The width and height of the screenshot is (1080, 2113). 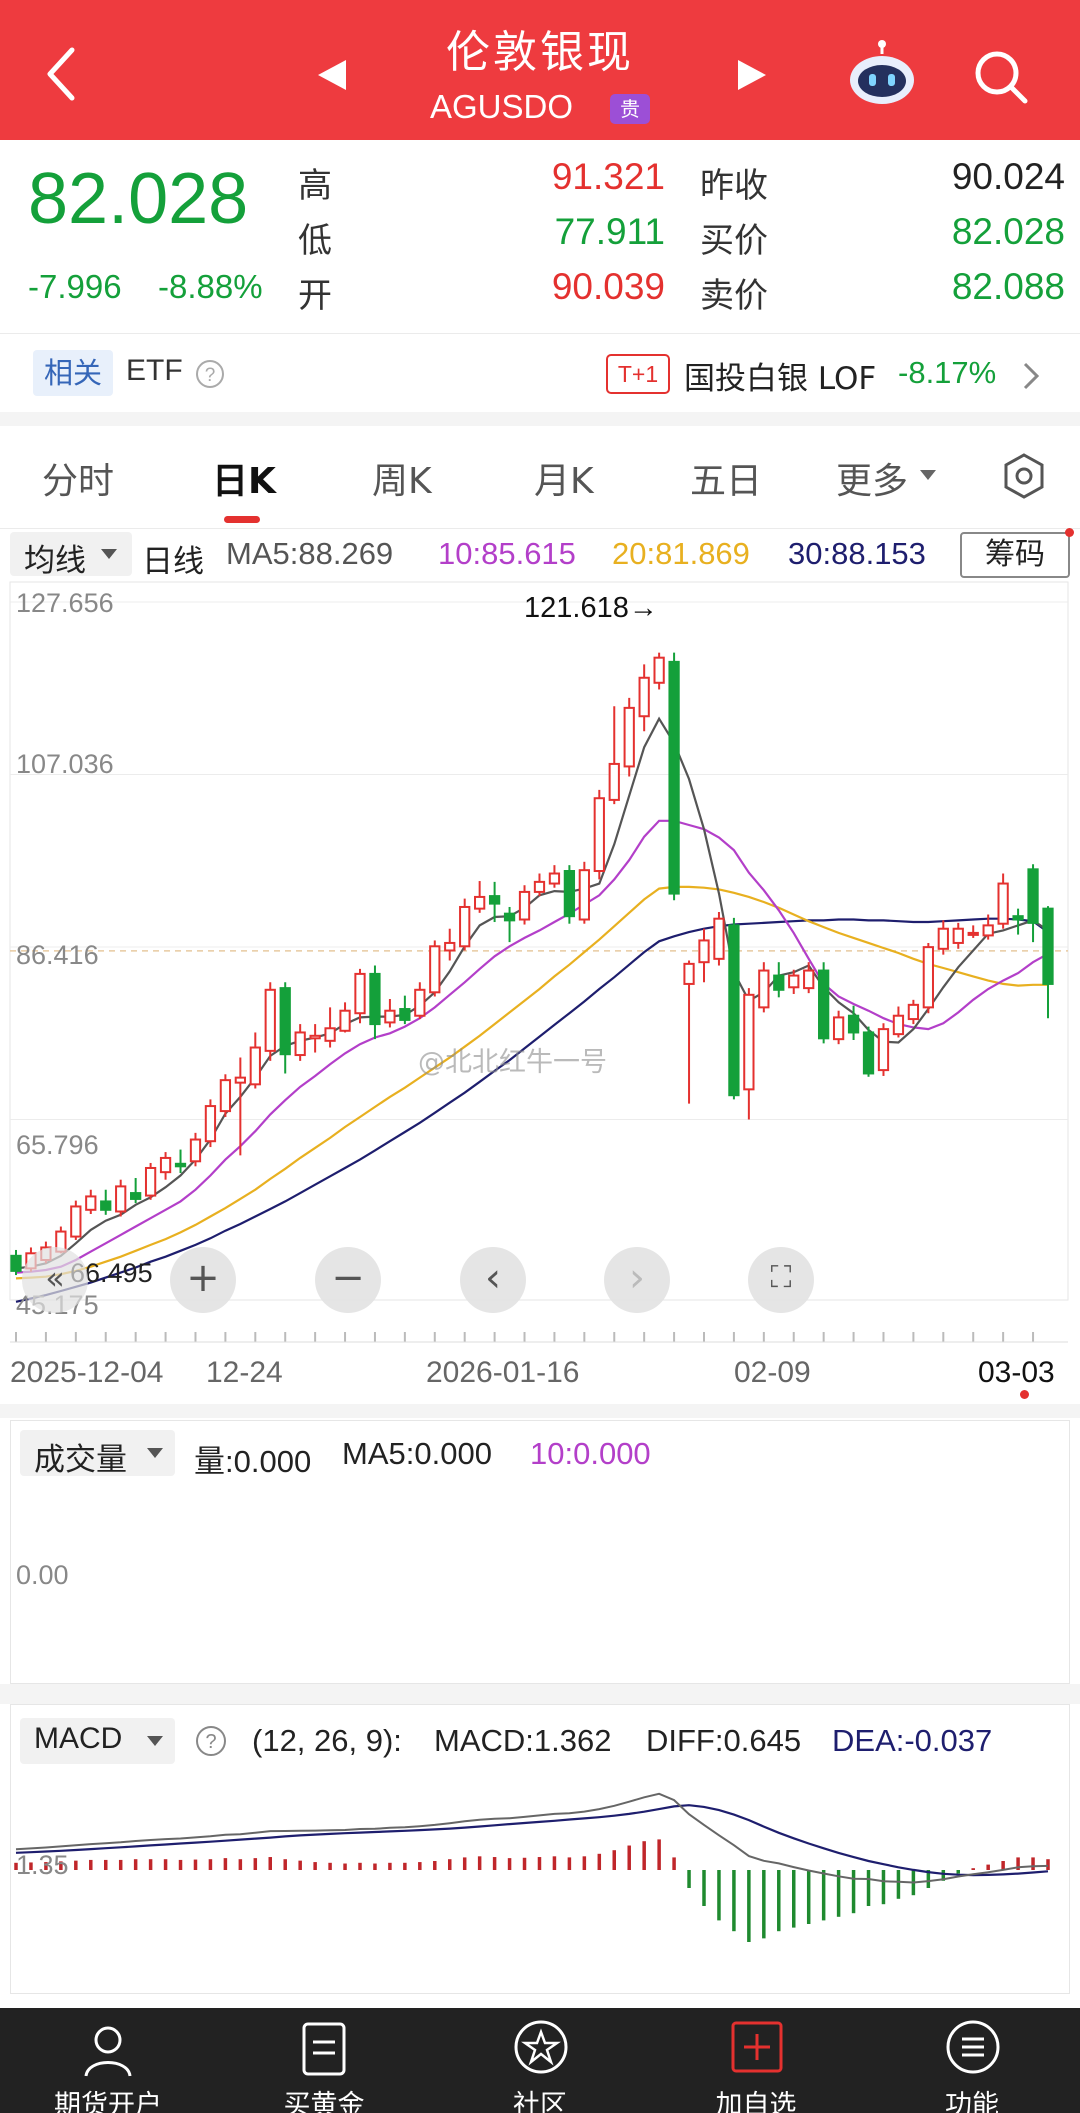 I want to click on section-gap, so click(x=540, y=1694).